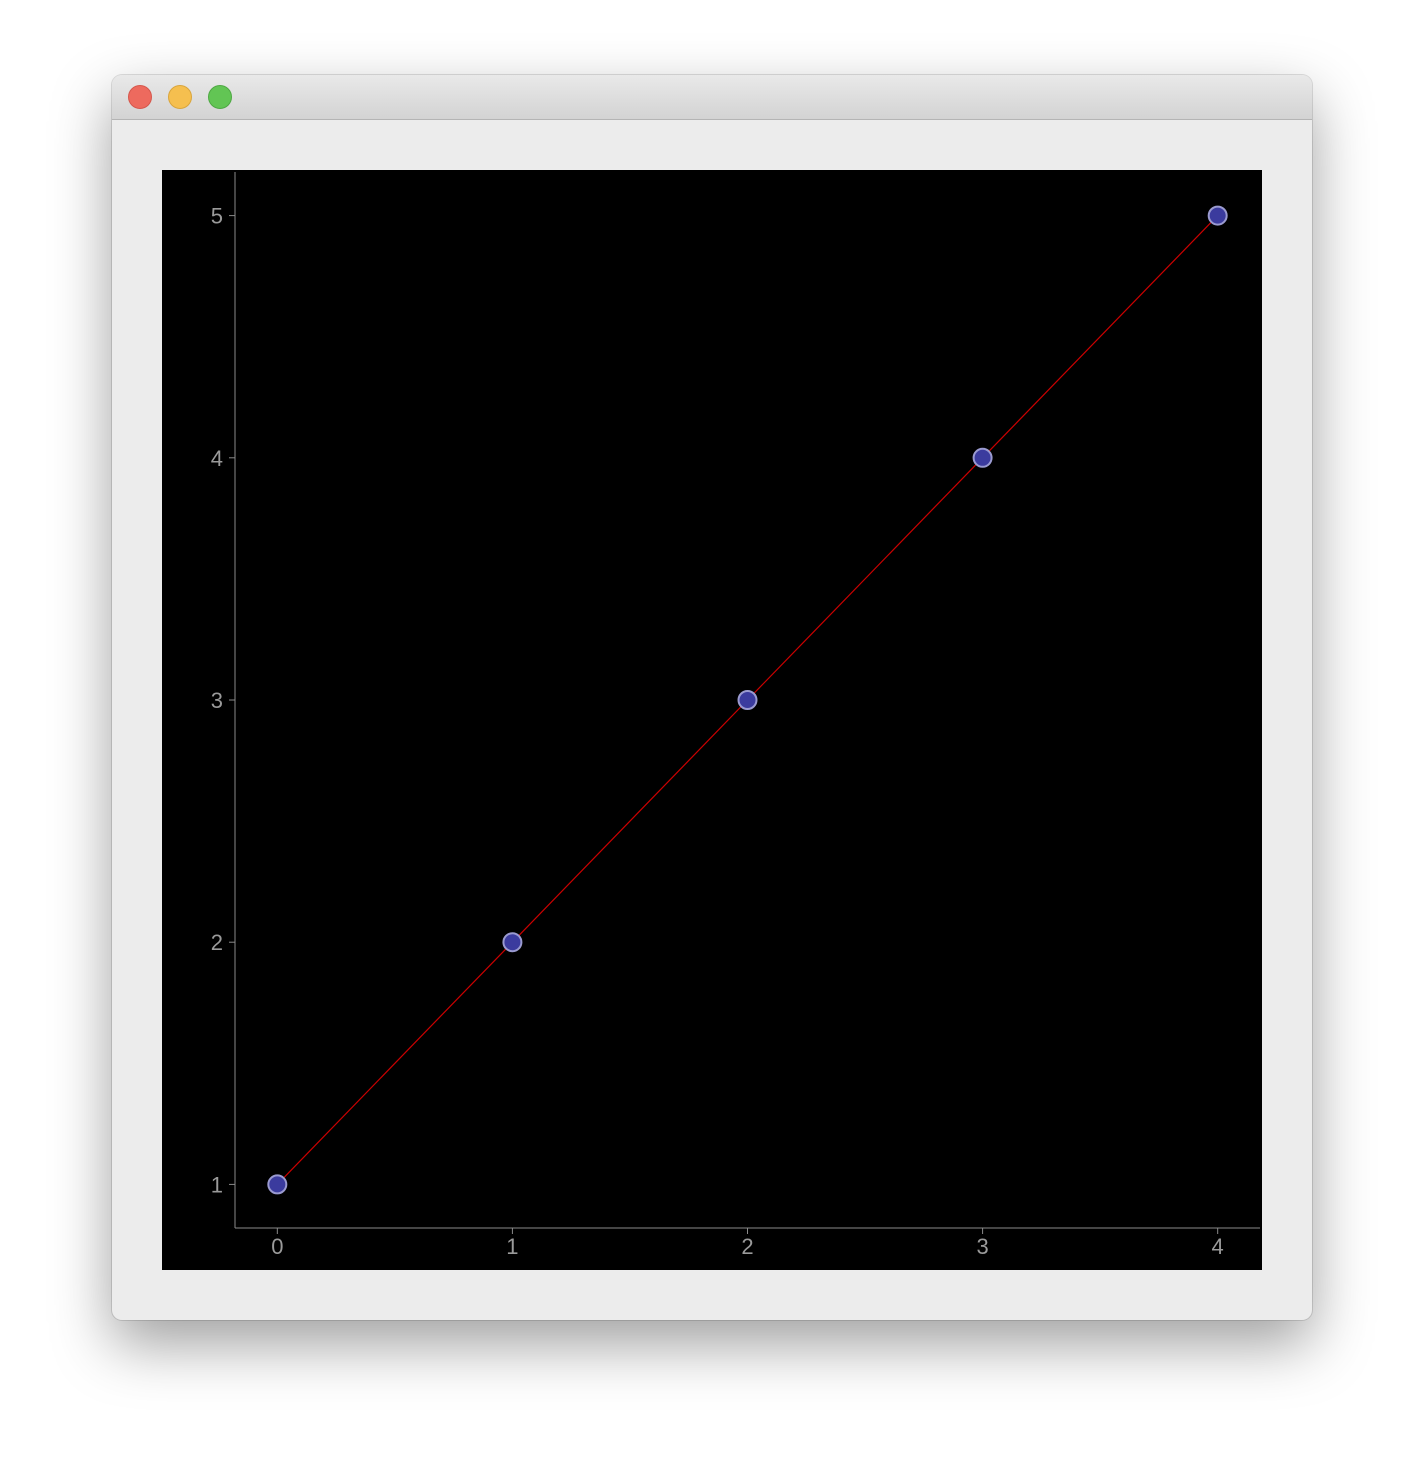  I want to click on y-tick-label: 1, so click(217, 1184).